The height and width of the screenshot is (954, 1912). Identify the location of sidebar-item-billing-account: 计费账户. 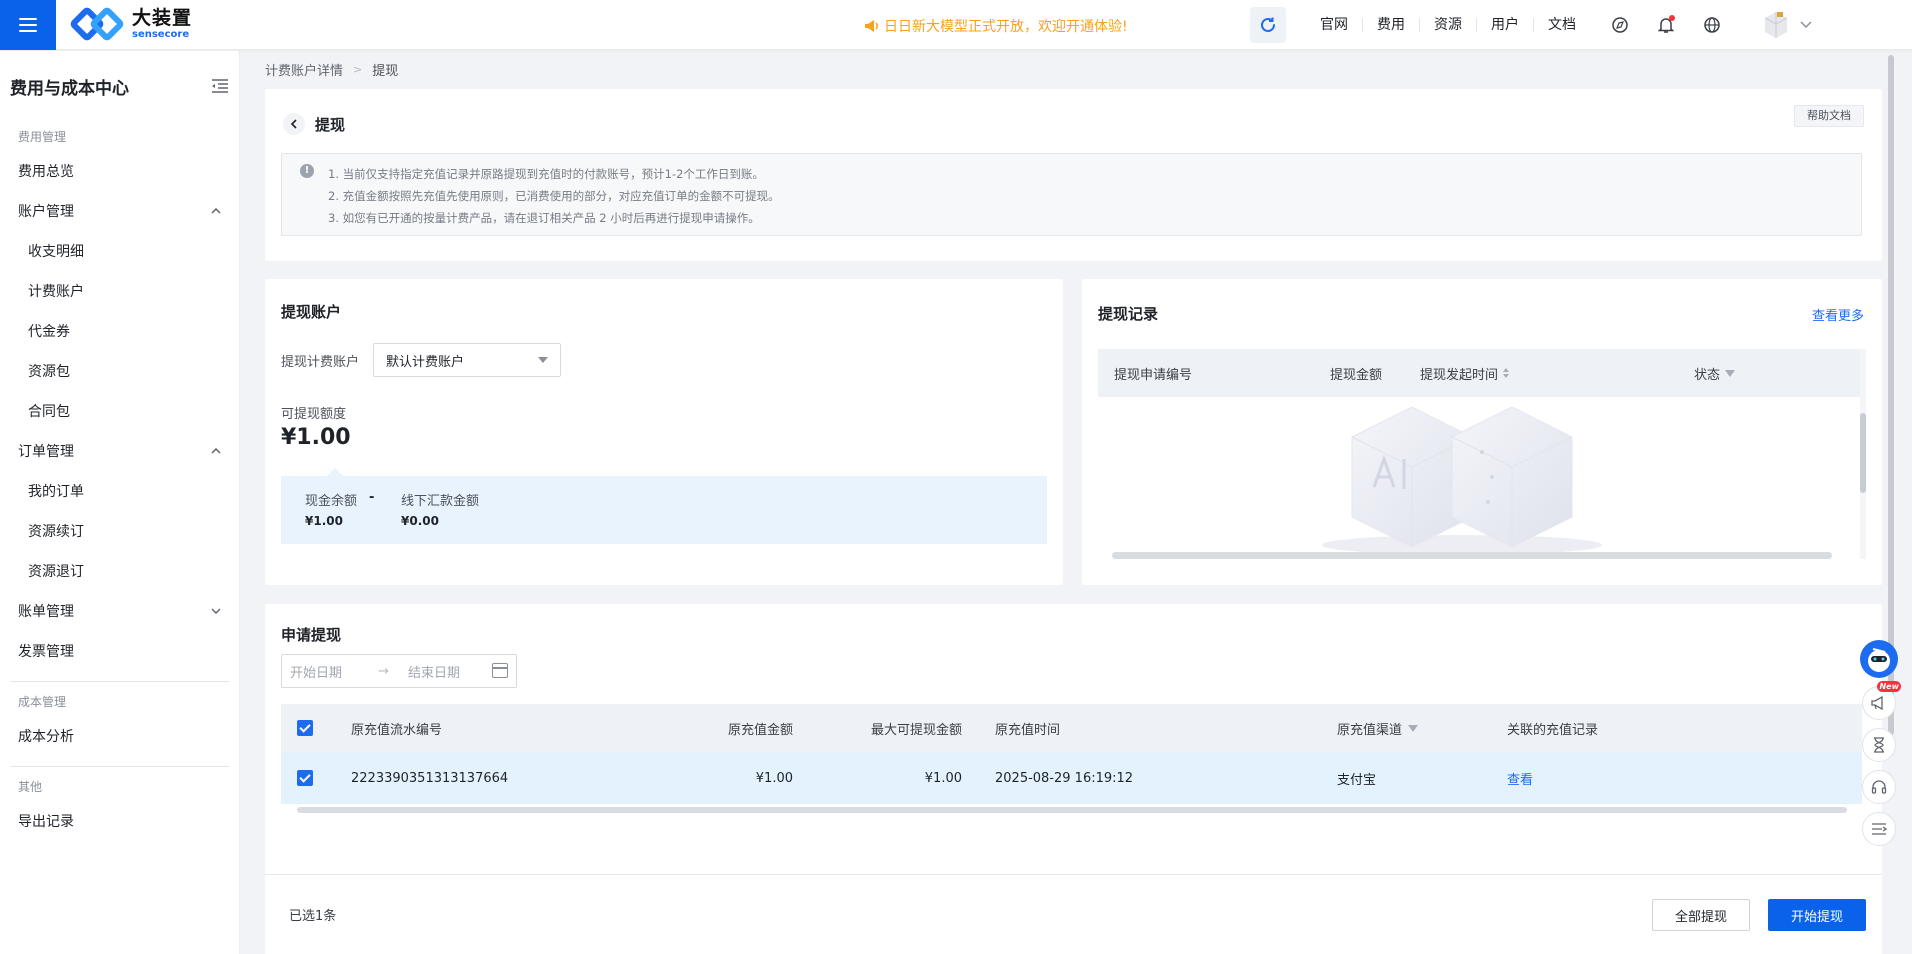
(119, 291).